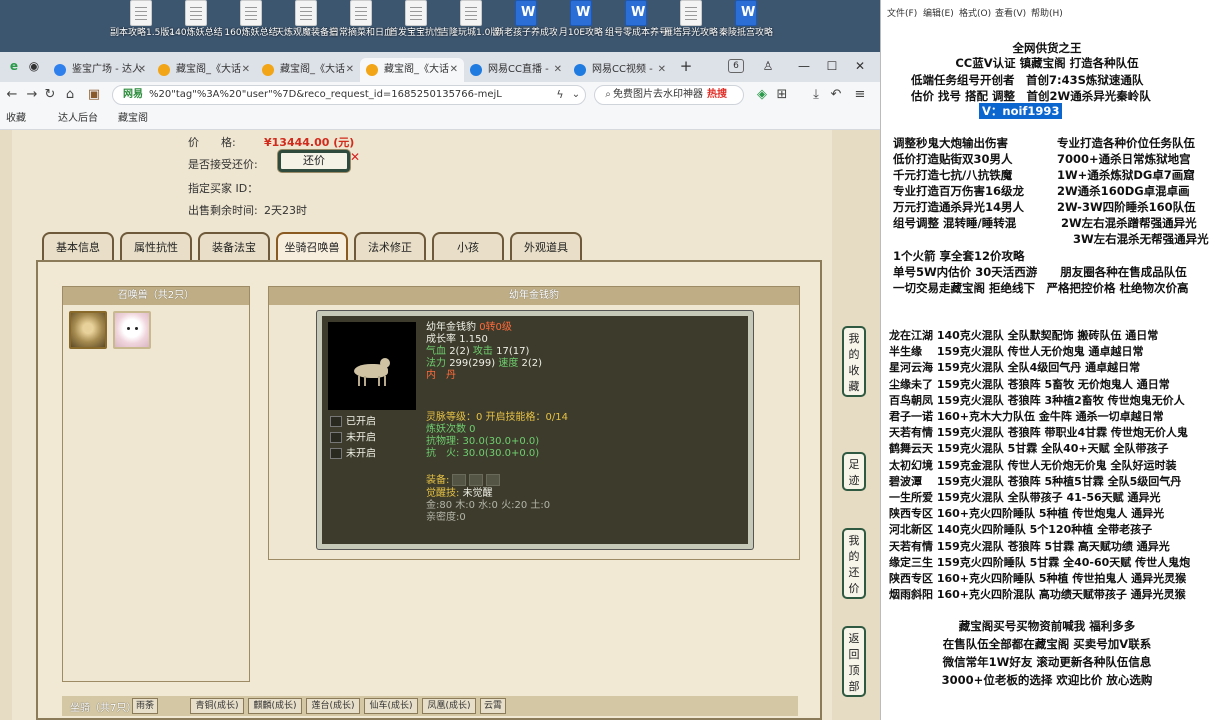 The height and width of the screenshot is (720, 1212). I want to click on desktop-icon: 160炼妖总结, so click(251, 26).